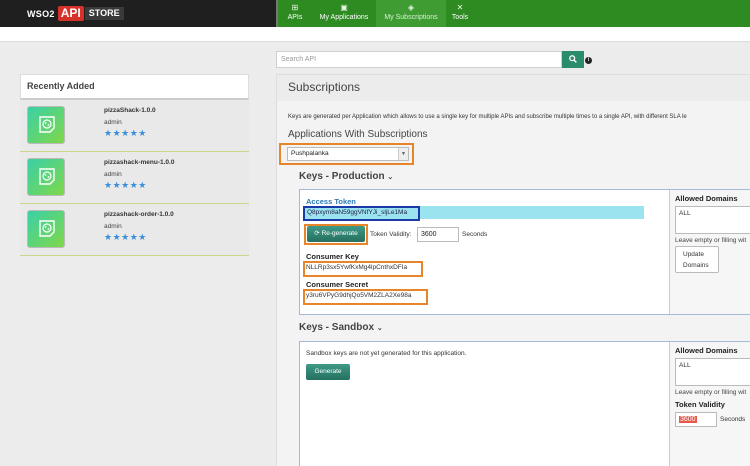 The height and width of the screenshot is (466, 750). I want to click on applications-heading: Applications With Subscriptions, so click(358, 134).